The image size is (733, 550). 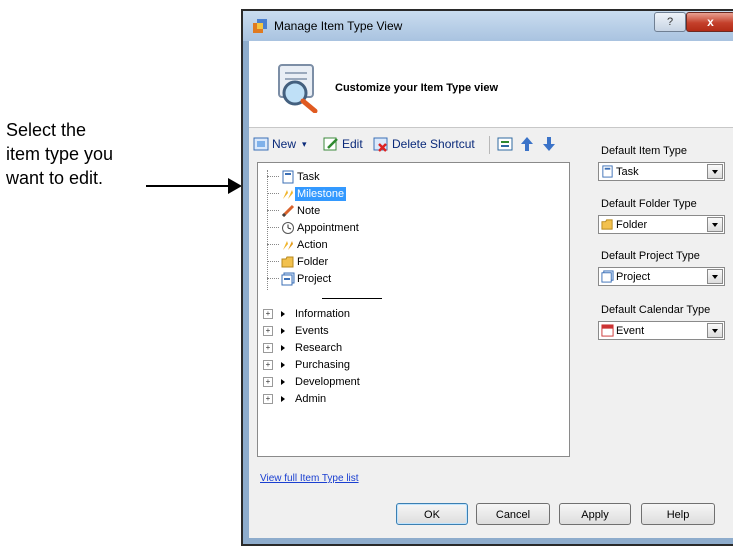 What do you see at coordinates (595, 514) in the screenshot?
I see `apply-button: Apply` at bounding box center [595, 514].